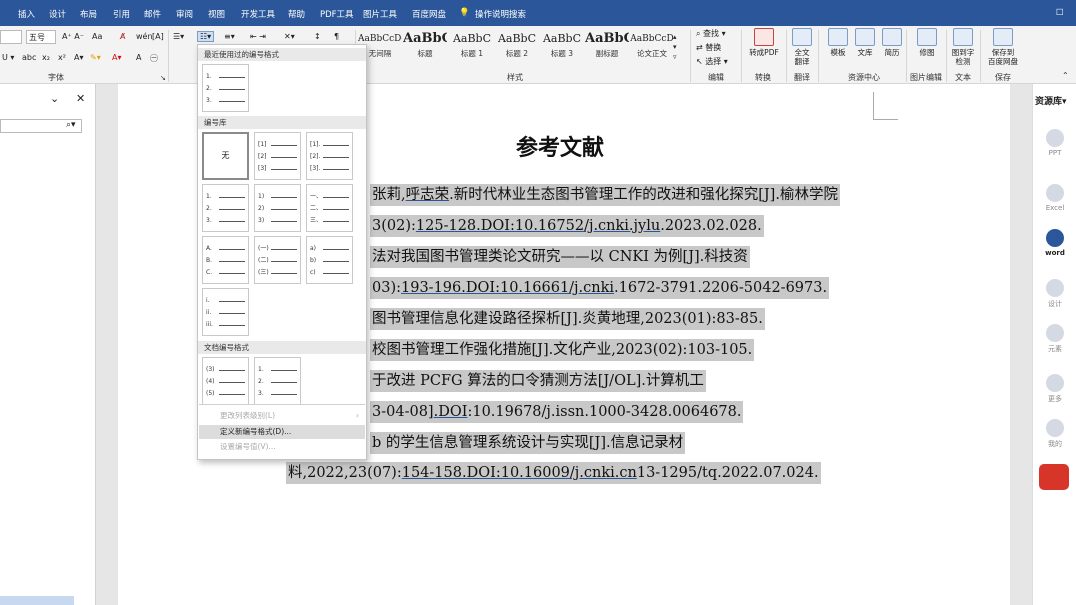 The width and height of the screenshot is (1076, 605). What do you see at coordinates (225, 208) in the screenshot?
I see `numbering-format-card: 1. 2. 3.` at bounding box center [225, 208].